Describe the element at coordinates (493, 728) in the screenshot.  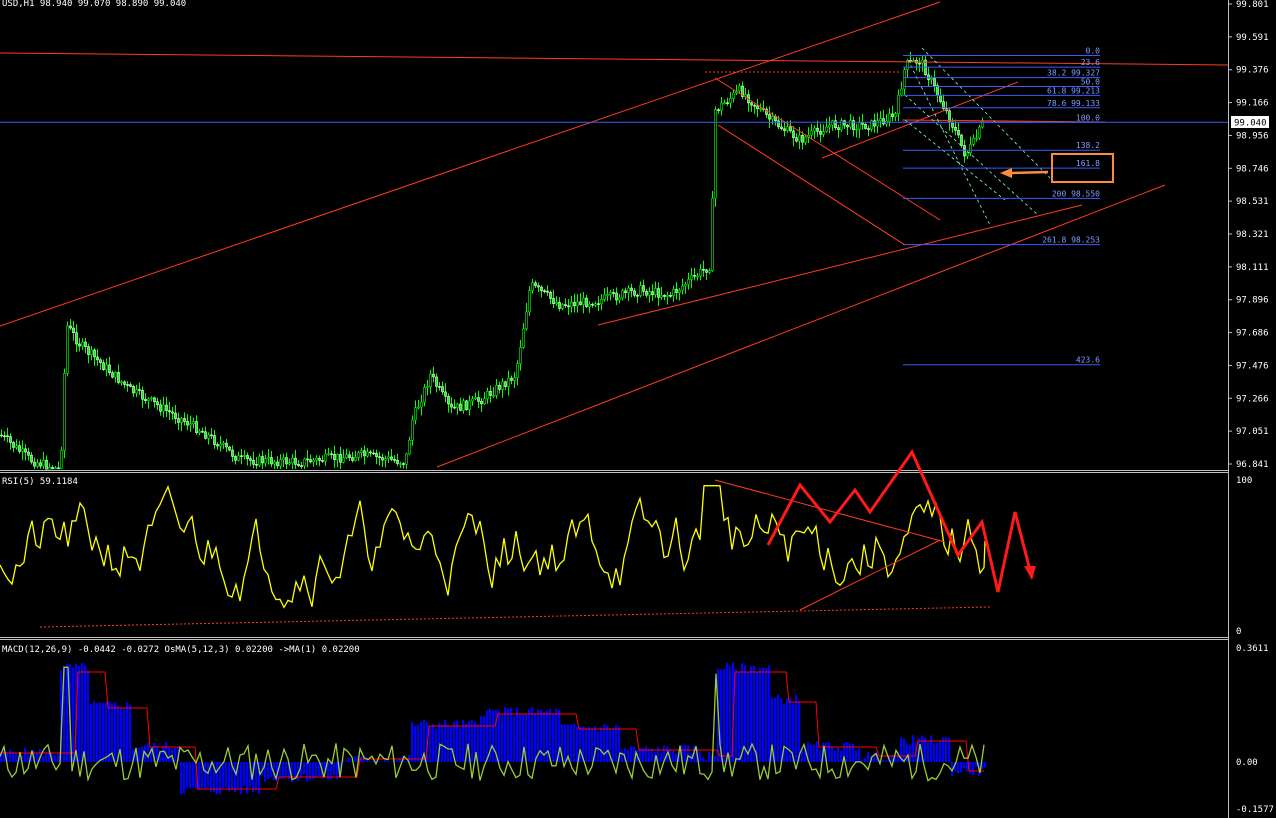
I see `macd-pane` at that location.